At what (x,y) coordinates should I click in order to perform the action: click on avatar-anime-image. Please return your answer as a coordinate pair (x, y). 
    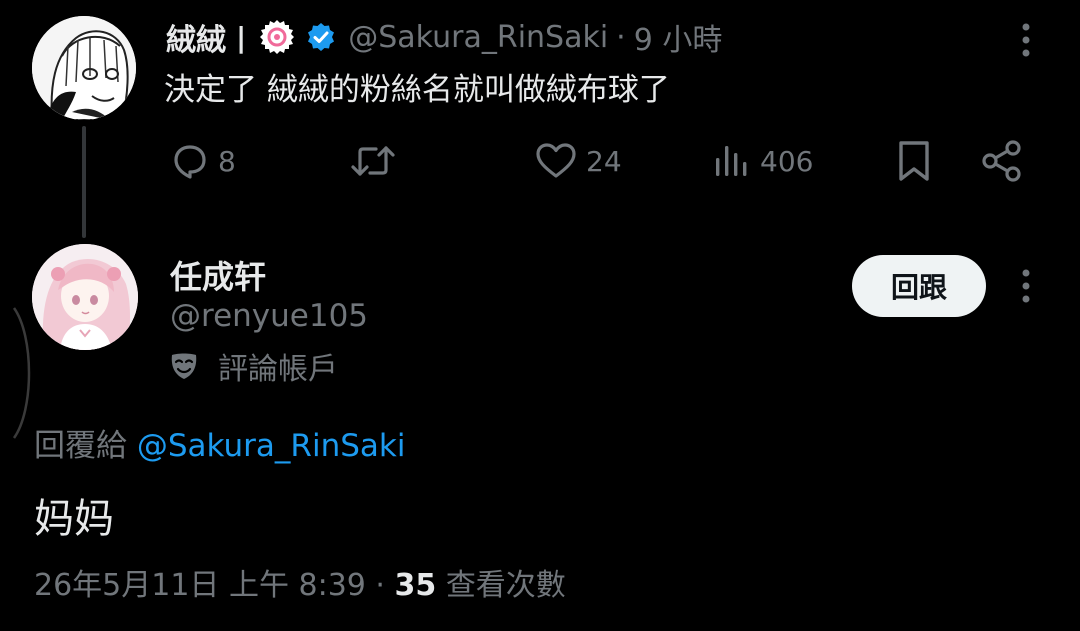
    Looking at the image, I should click on (85, 297).